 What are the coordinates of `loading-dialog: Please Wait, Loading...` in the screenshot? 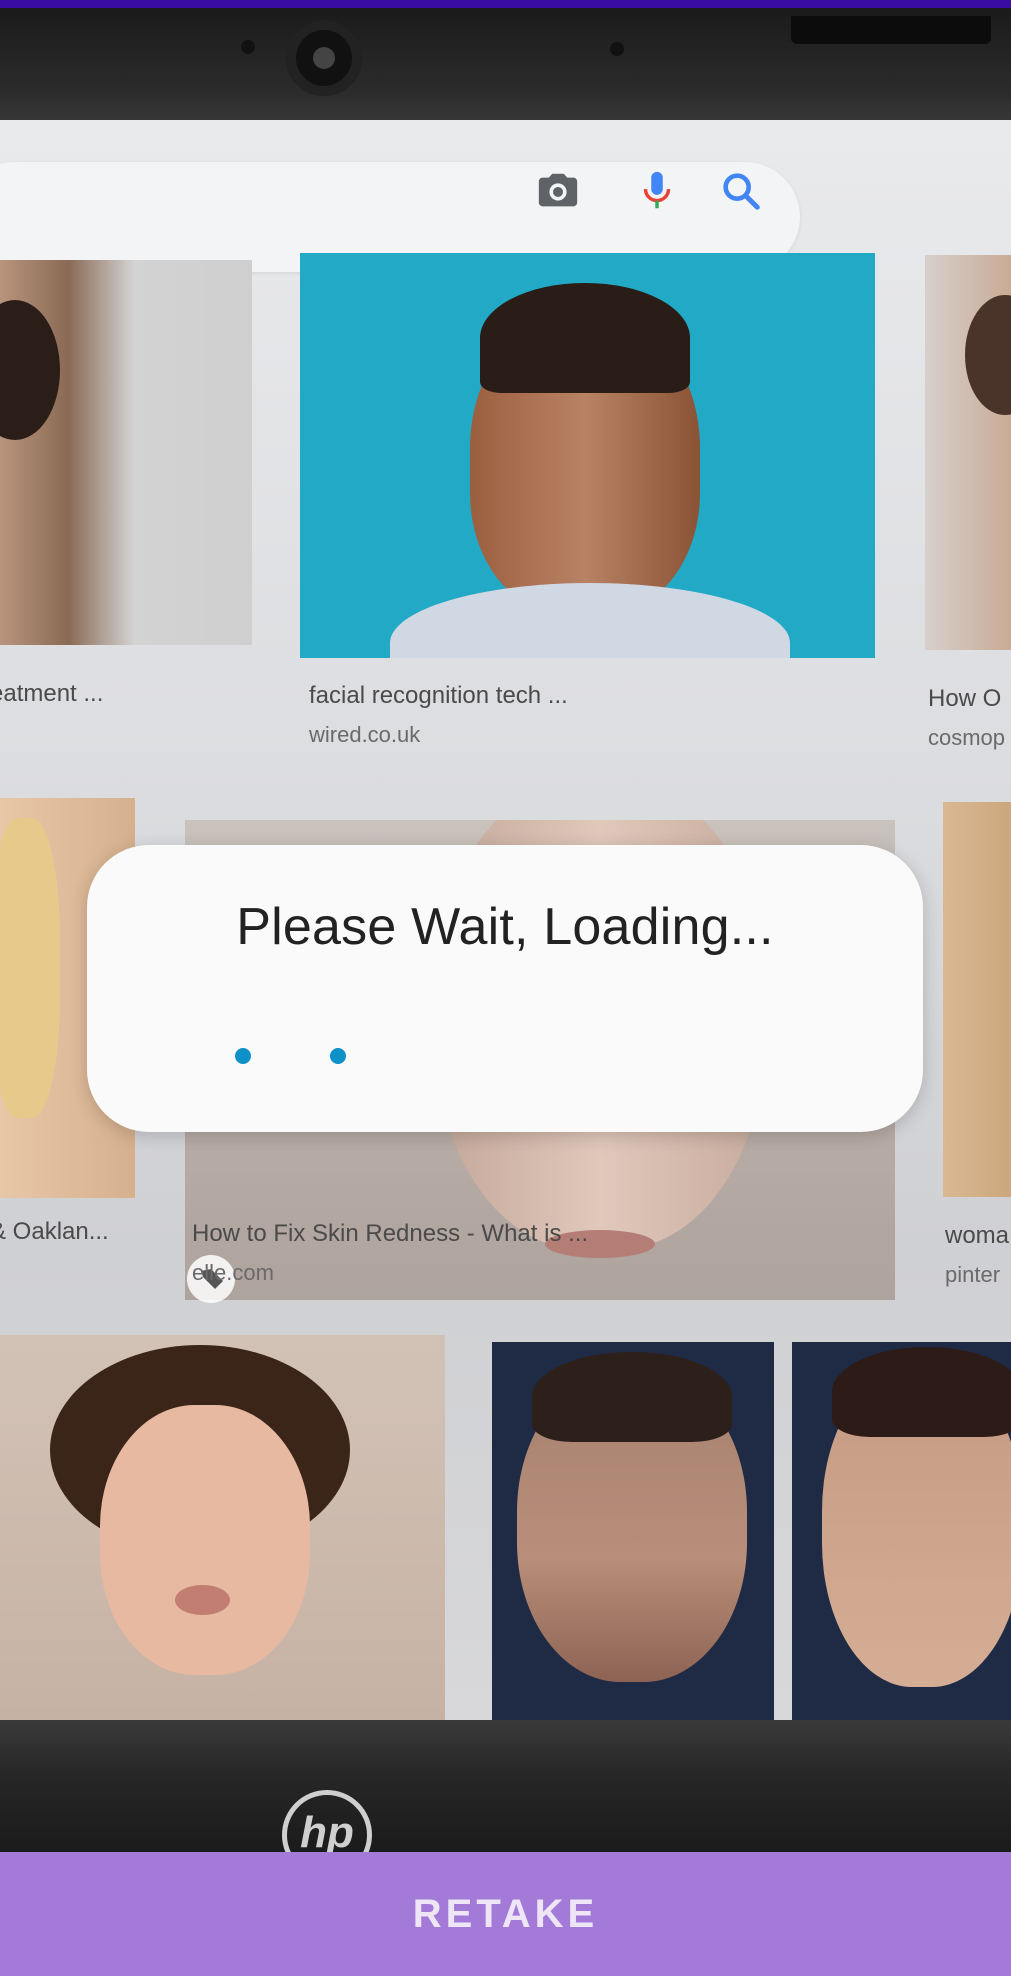 It's located at (505, 988).